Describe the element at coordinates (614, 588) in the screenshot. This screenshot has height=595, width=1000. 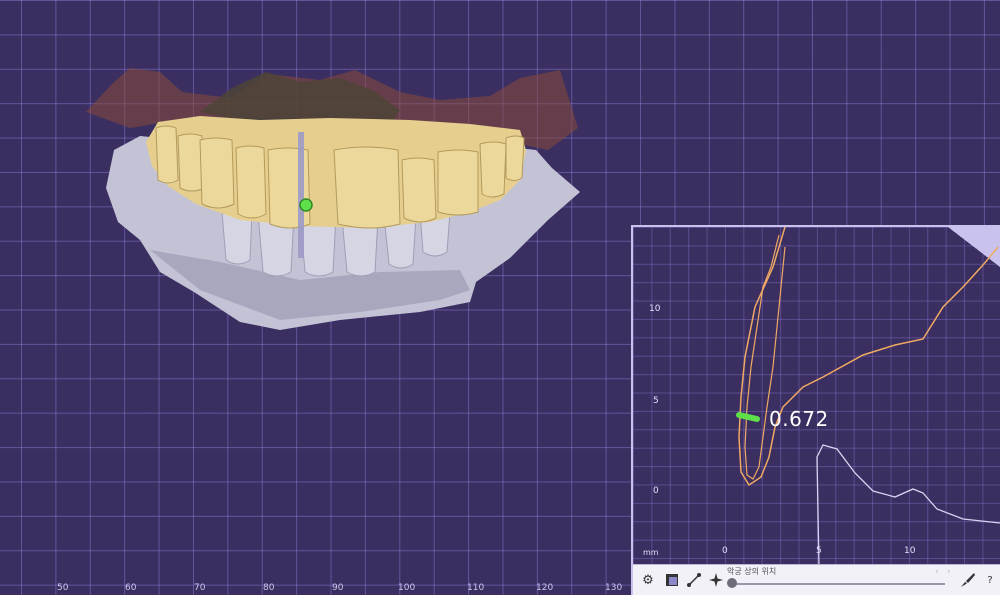
I see `scale-label: 130` at that location.